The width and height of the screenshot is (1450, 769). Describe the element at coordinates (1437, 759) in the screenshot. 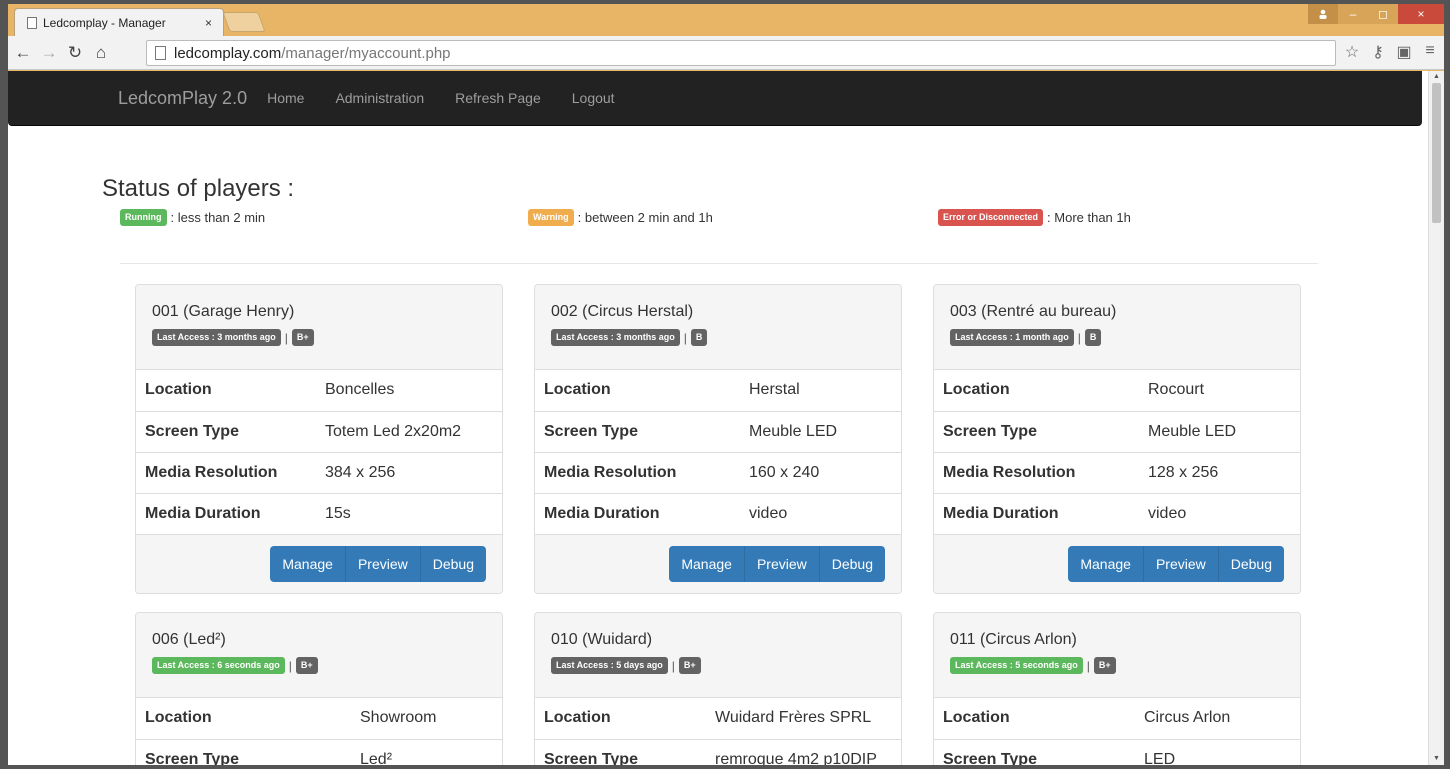

I see `scroll-down-icon: ▼` at that location.